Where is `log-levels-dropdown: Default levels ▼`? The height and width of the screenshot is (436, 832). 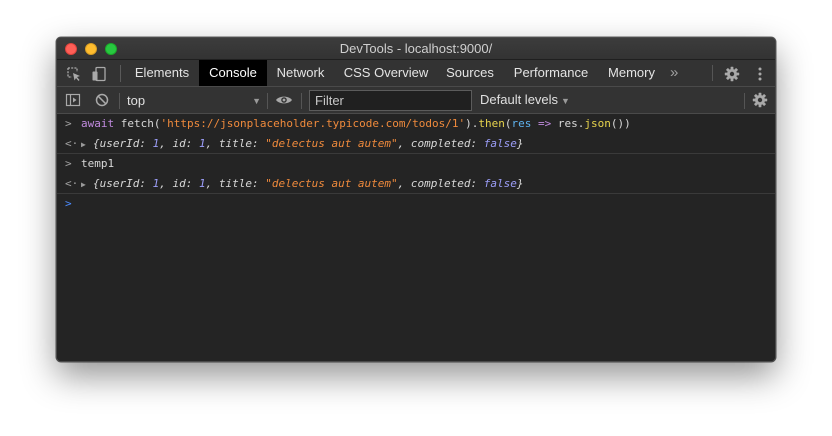 log-levels-dropdown: Default levels ▼ is located at coordinates (525, 100).